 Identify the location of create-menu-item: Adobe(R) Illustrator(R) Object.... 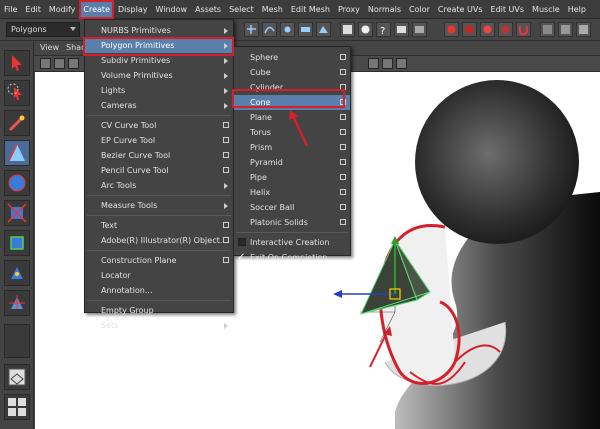
(159, 240).